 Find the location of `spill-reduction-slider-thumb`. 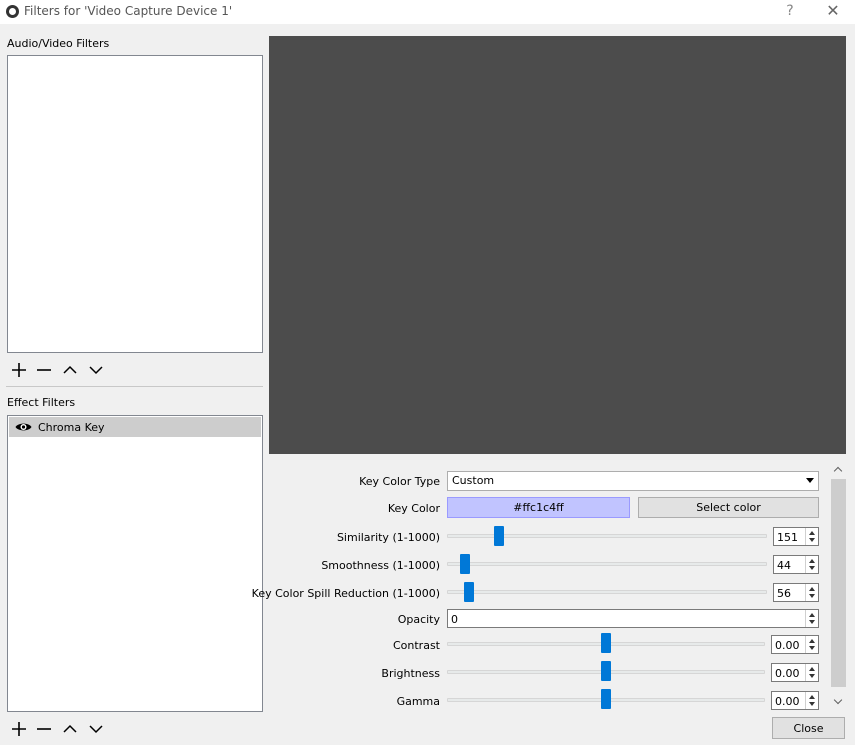

spill-reduction-slider-thumb is located at coordinates (469, 592).